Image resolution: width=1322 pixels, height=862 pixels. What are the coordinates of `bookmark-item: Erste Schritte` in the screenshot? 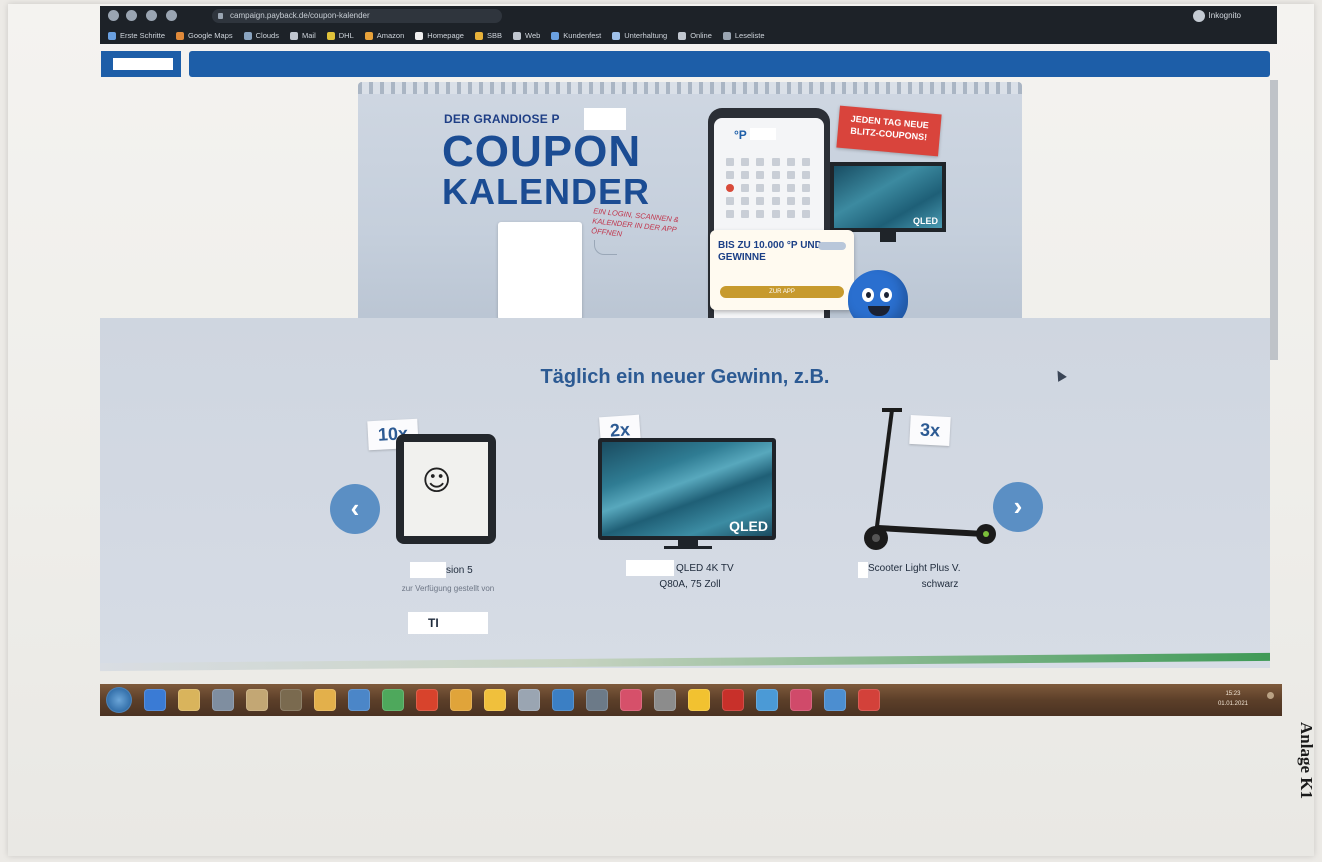 It's located at (136, 35).